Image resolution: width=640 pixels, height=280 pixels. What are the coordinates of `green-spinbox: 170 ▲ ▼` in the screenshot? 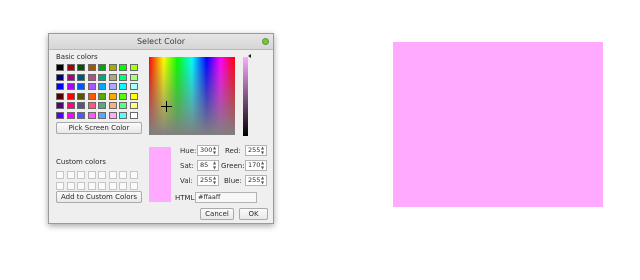 It's located at (256, 165).